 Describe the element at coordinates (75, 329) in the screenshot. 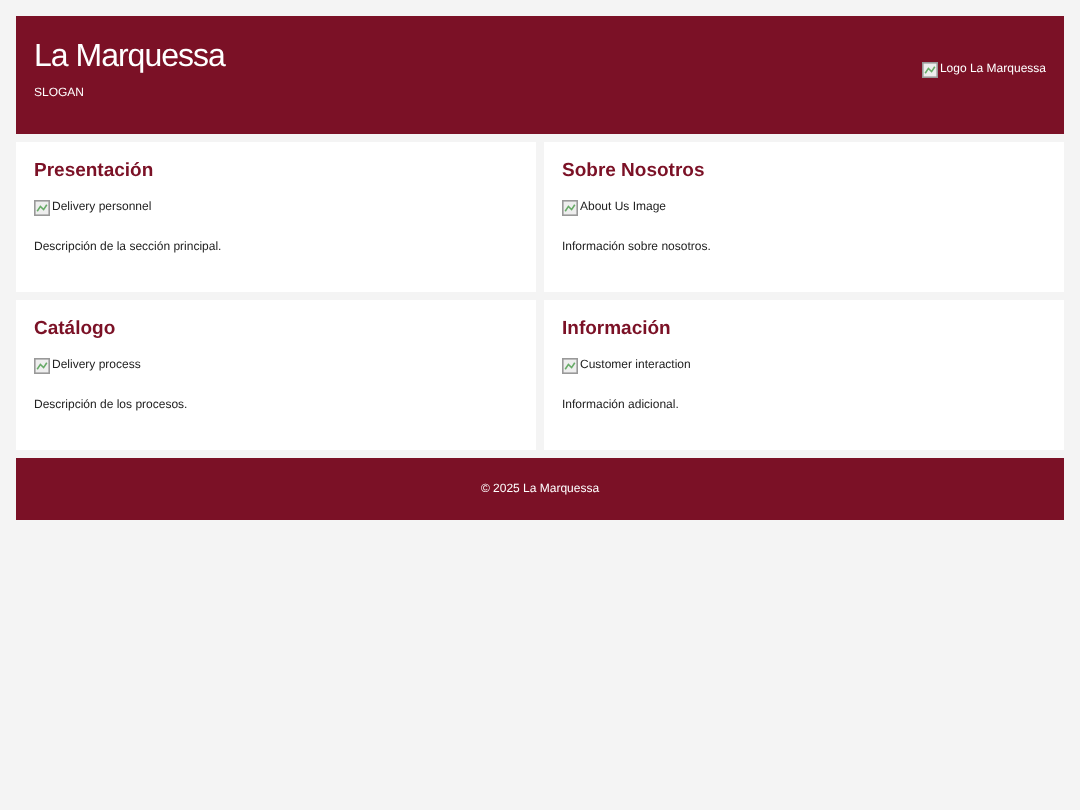

I see `section-title: Catálogo` at that location.